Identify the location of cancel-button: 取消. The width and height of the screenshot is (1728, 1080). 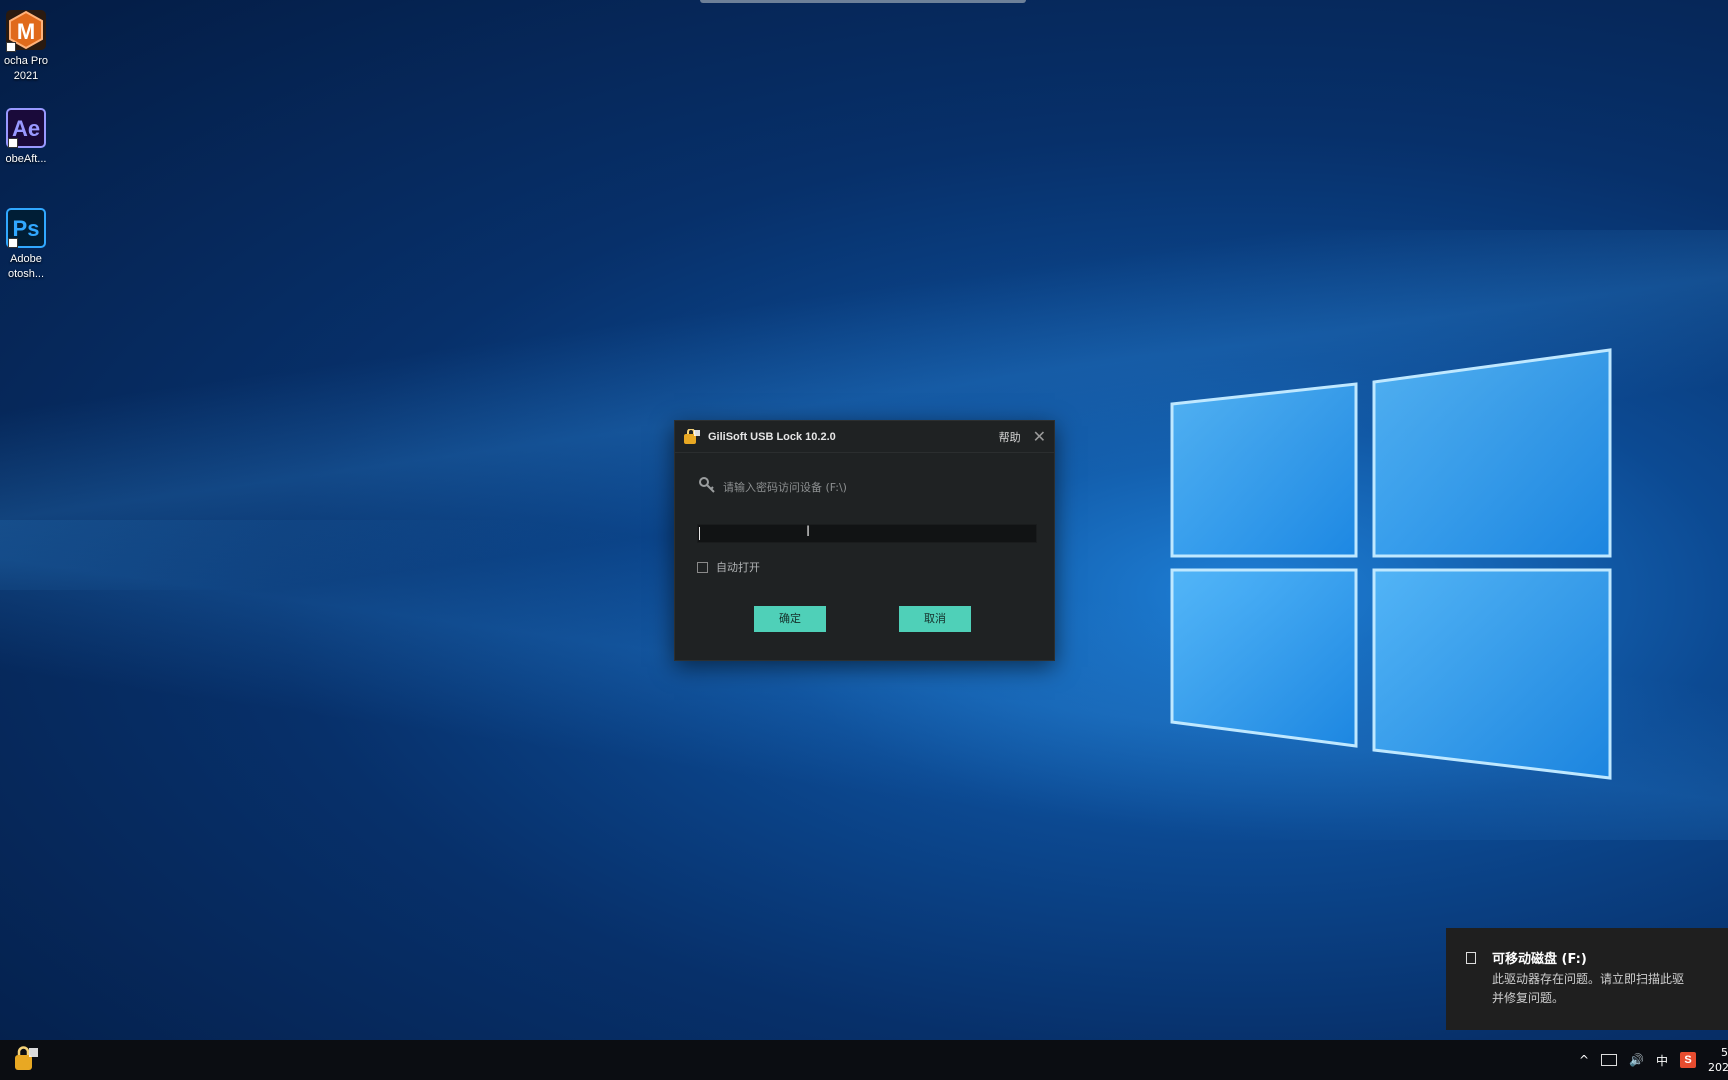
(935, 619).